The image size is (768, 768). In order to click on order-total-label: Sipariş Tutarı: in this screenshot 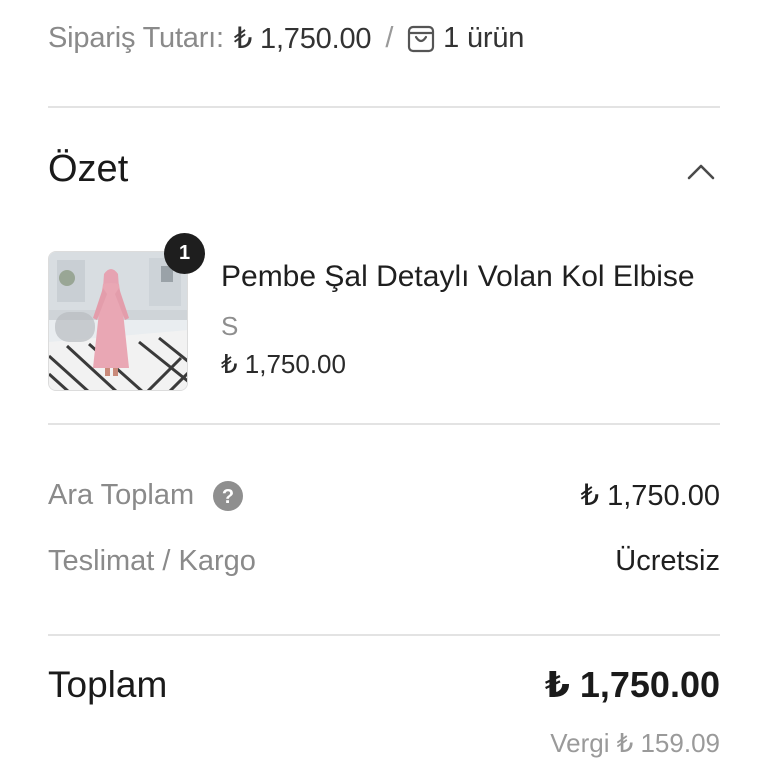, I will do `click(136, 37)`.